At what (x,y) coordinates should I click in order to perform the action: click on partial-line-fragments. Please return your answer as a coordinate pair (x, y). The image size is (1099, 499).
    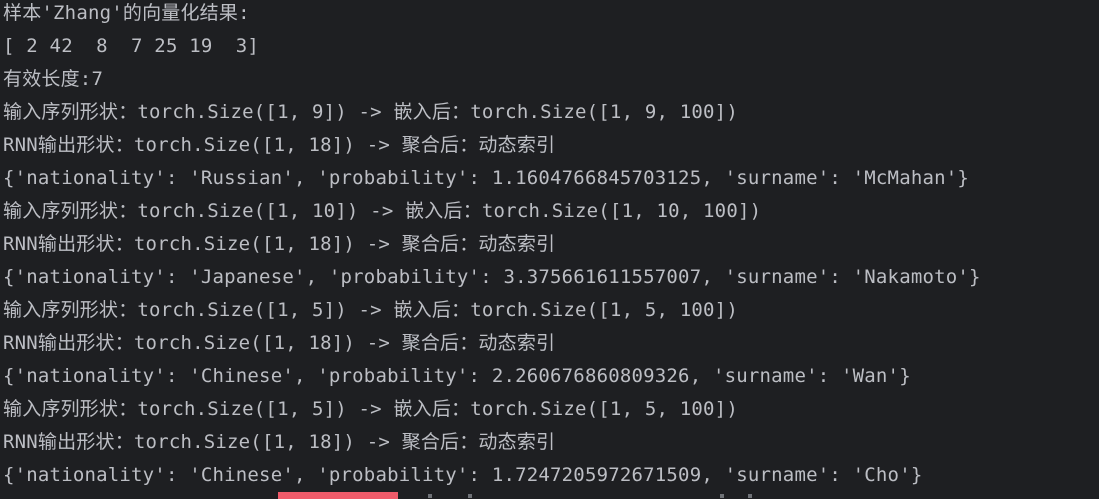
    Looking at the image, I should click on (600, 496).